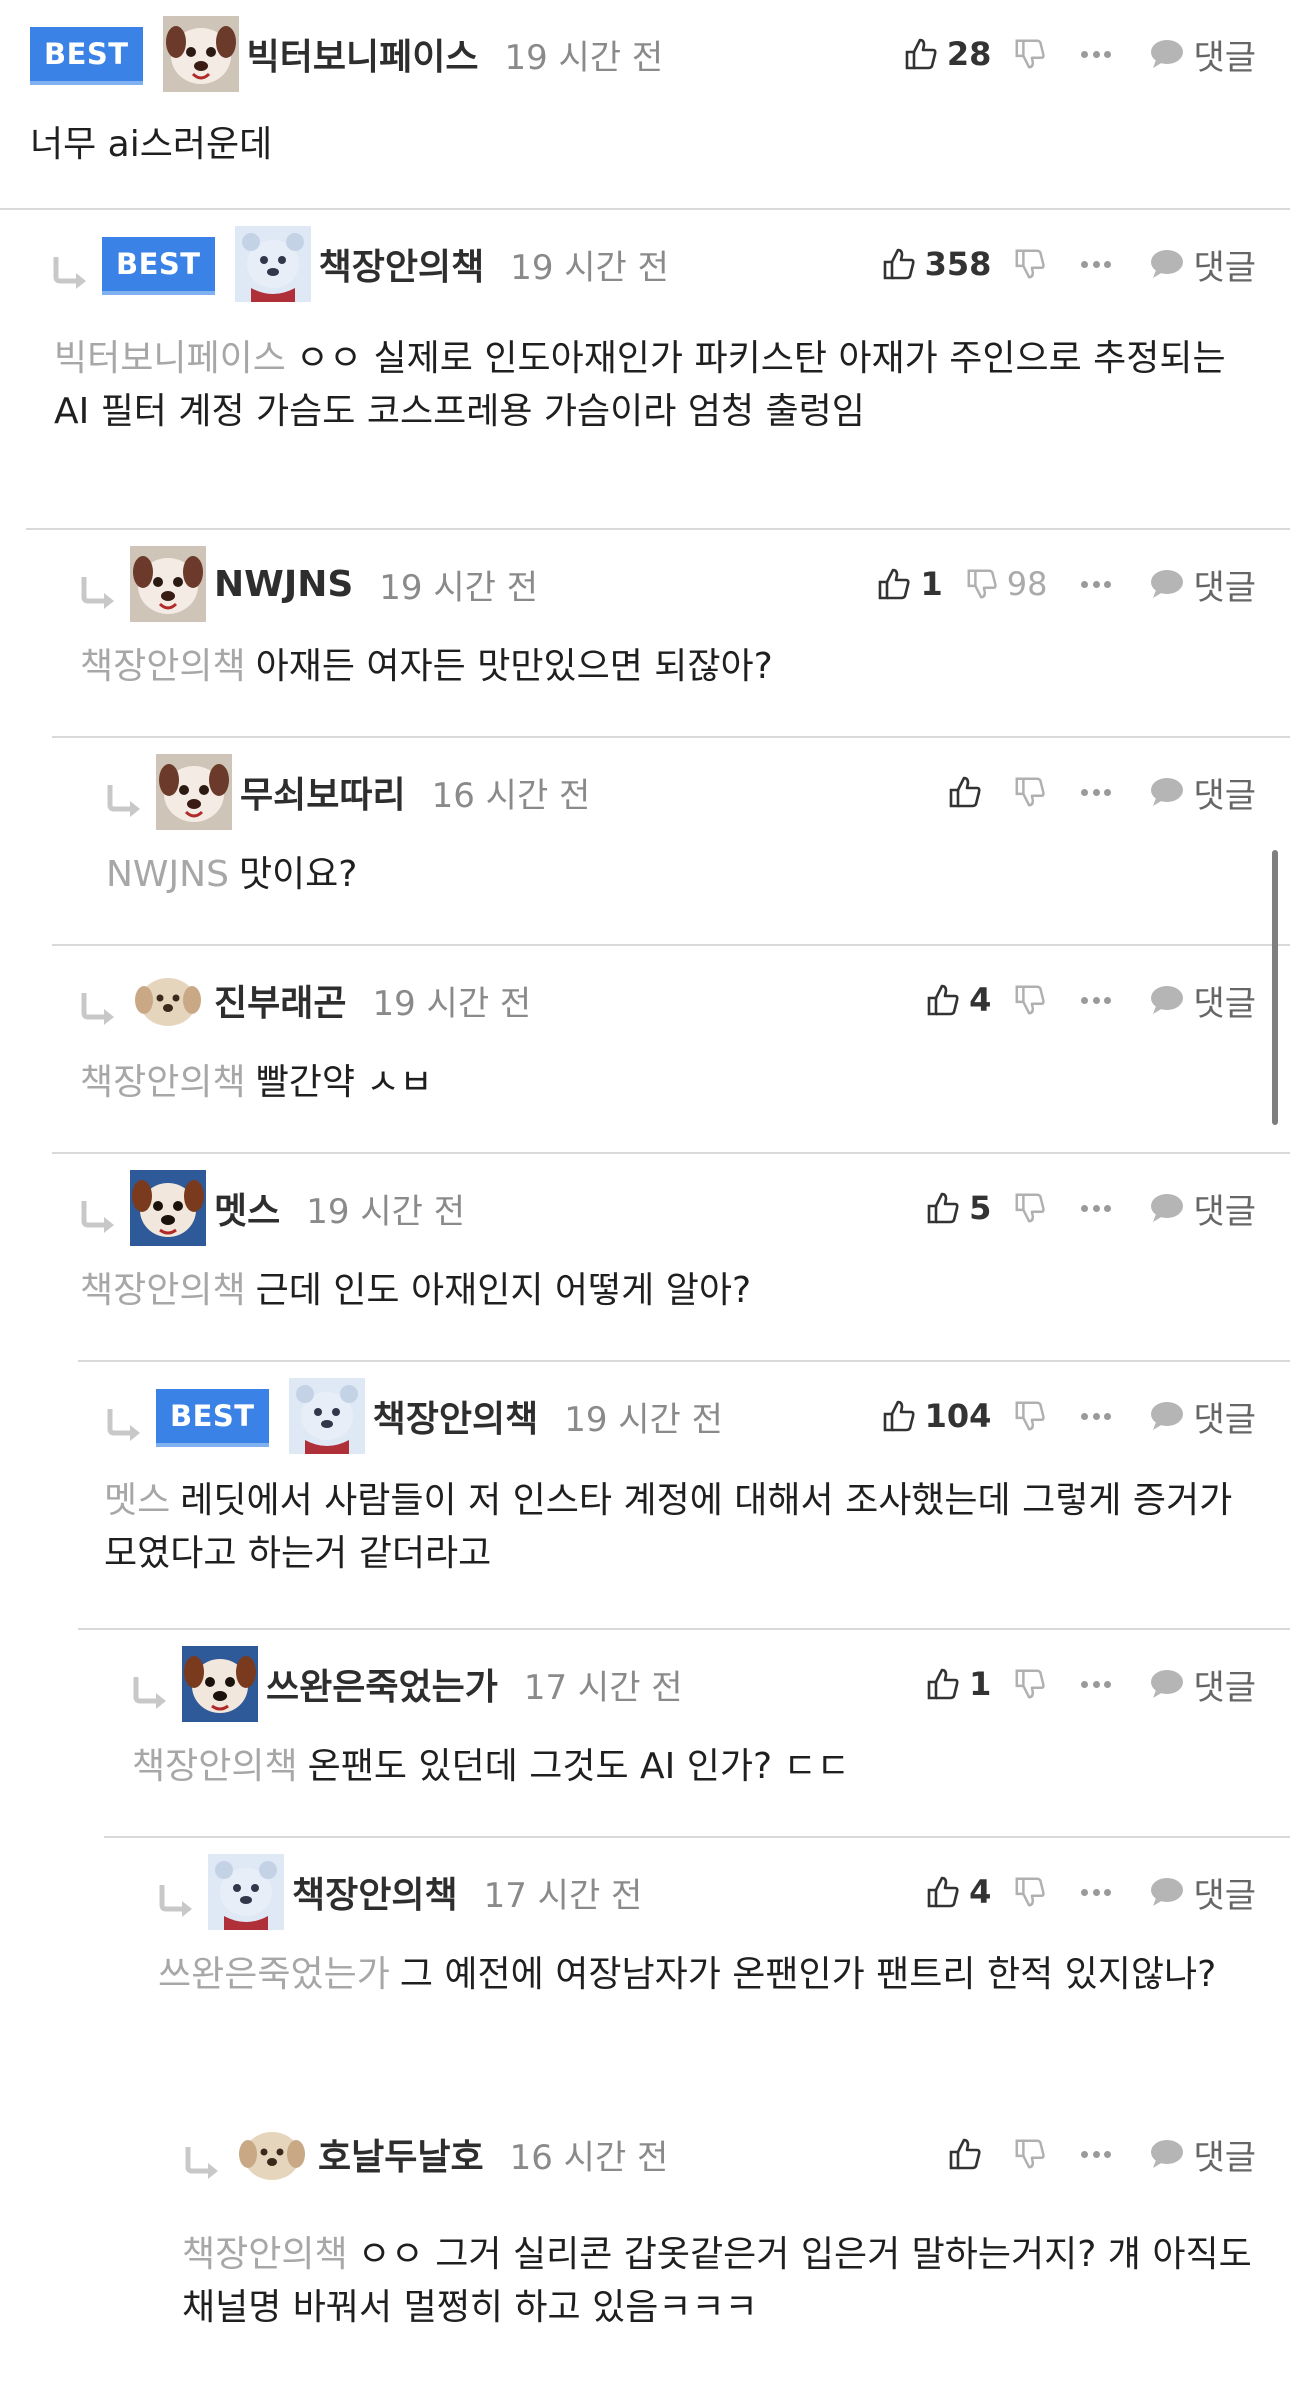 The image size is (1290, 2394). What do you see at coordinates (170, 358) in the screenshot?
I see `mention: 빅터보니페이스` at bounding box center [170, 358].